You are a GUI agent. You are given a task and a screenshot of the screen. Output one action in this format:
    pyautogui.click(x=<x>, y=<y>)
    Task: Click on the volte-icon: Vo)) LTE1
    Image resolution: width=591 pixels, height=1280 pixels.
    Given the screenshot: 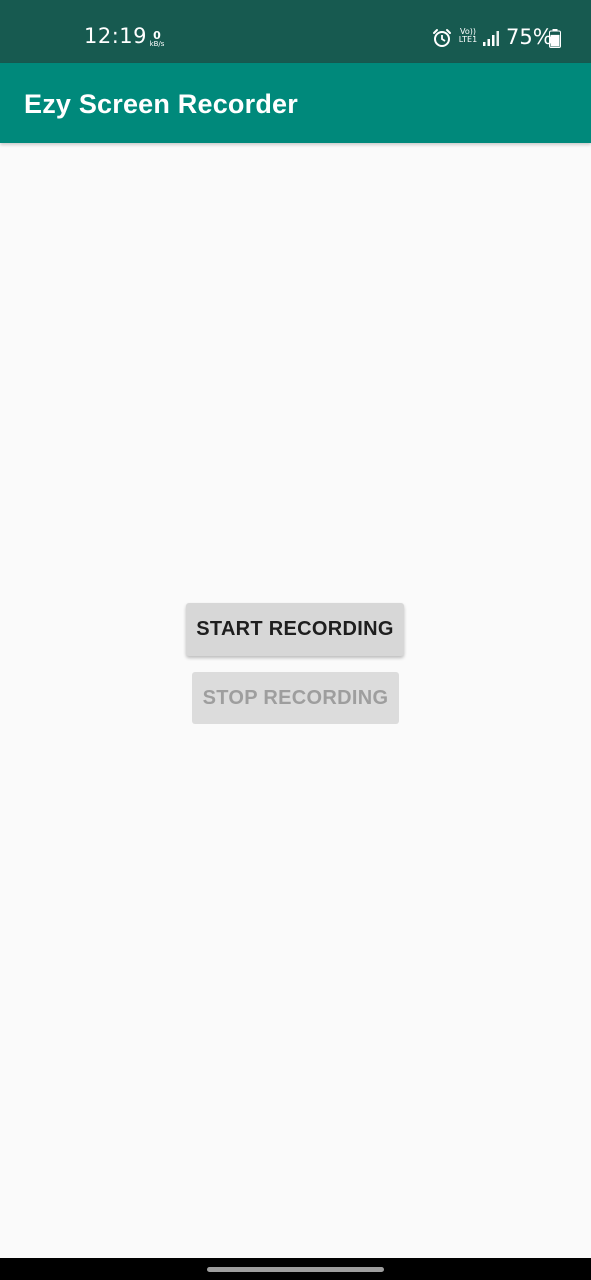 What is the action you would take?
    pyautogui.click(x=468, y=36)
    